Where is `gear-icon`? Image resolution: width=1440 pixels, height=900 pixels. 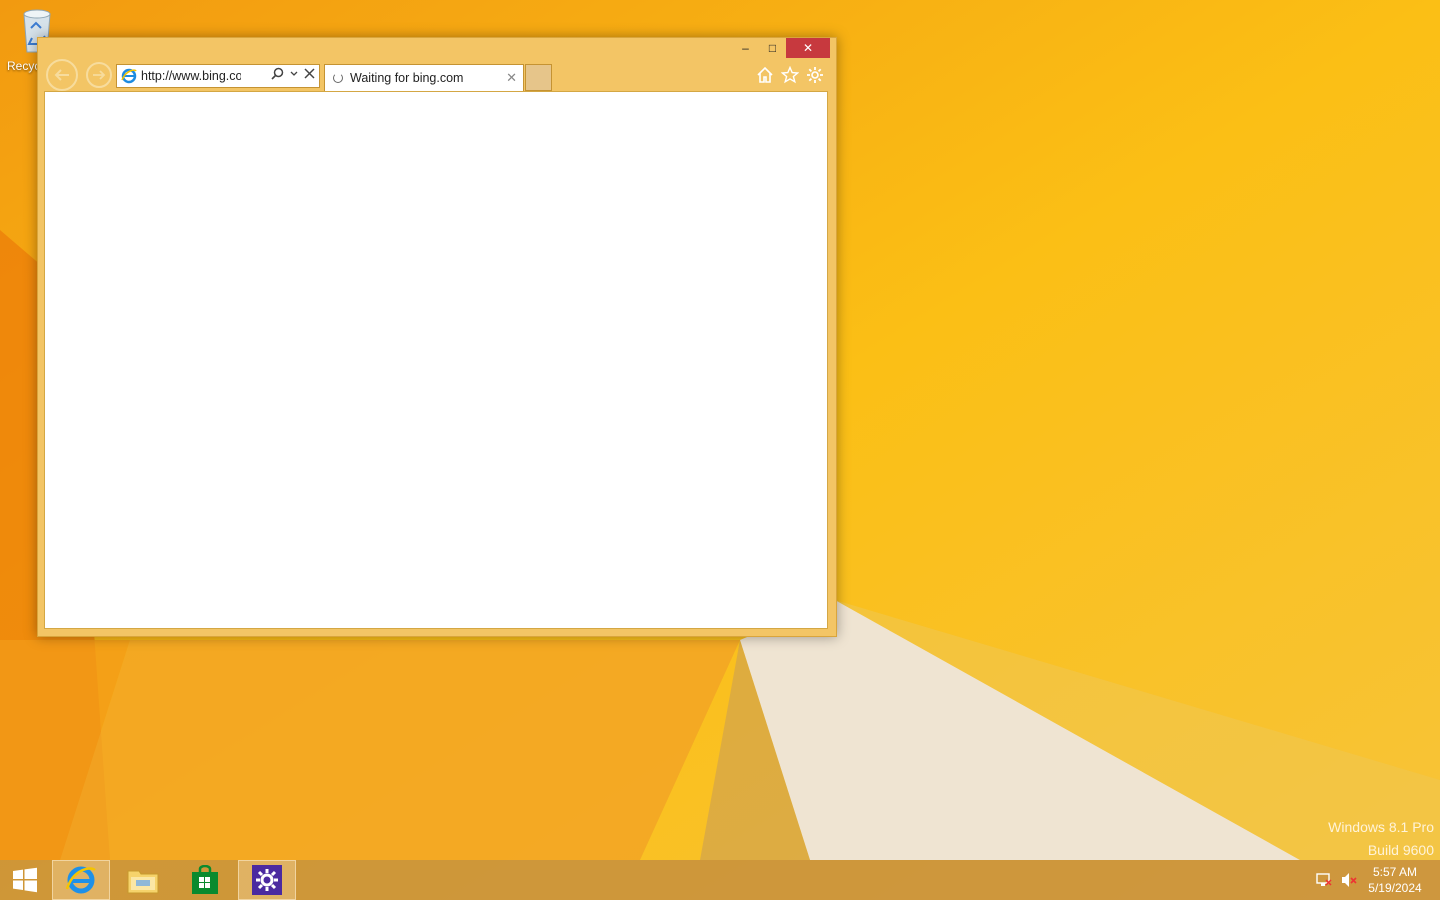 gear-icon is located at coordinates (815, 75).